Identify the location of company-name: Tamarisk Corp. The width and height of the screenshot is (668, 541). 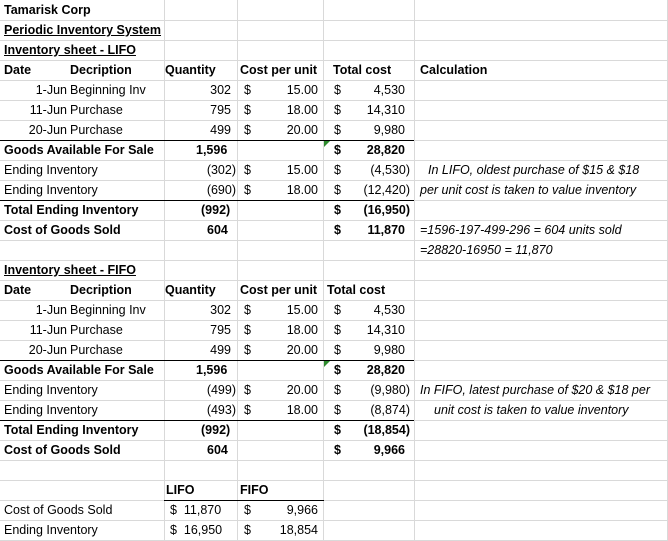
(47, 10).